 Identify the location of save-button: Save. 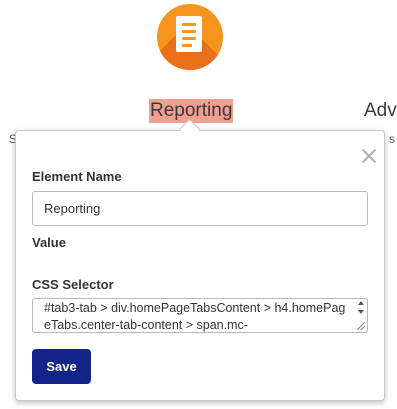
(61, 366).